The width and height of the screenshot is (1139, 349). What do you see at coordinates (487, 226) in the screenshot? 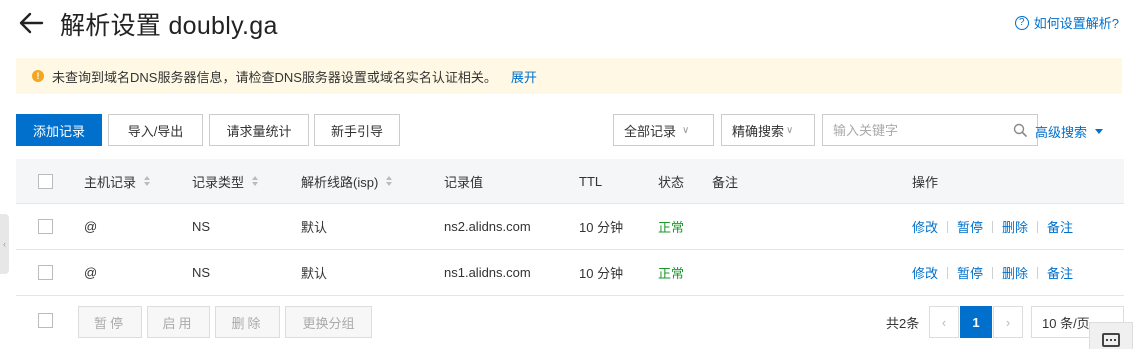
I see `value-cell: ns2.alidns.com` at bounding box center [487, 226].